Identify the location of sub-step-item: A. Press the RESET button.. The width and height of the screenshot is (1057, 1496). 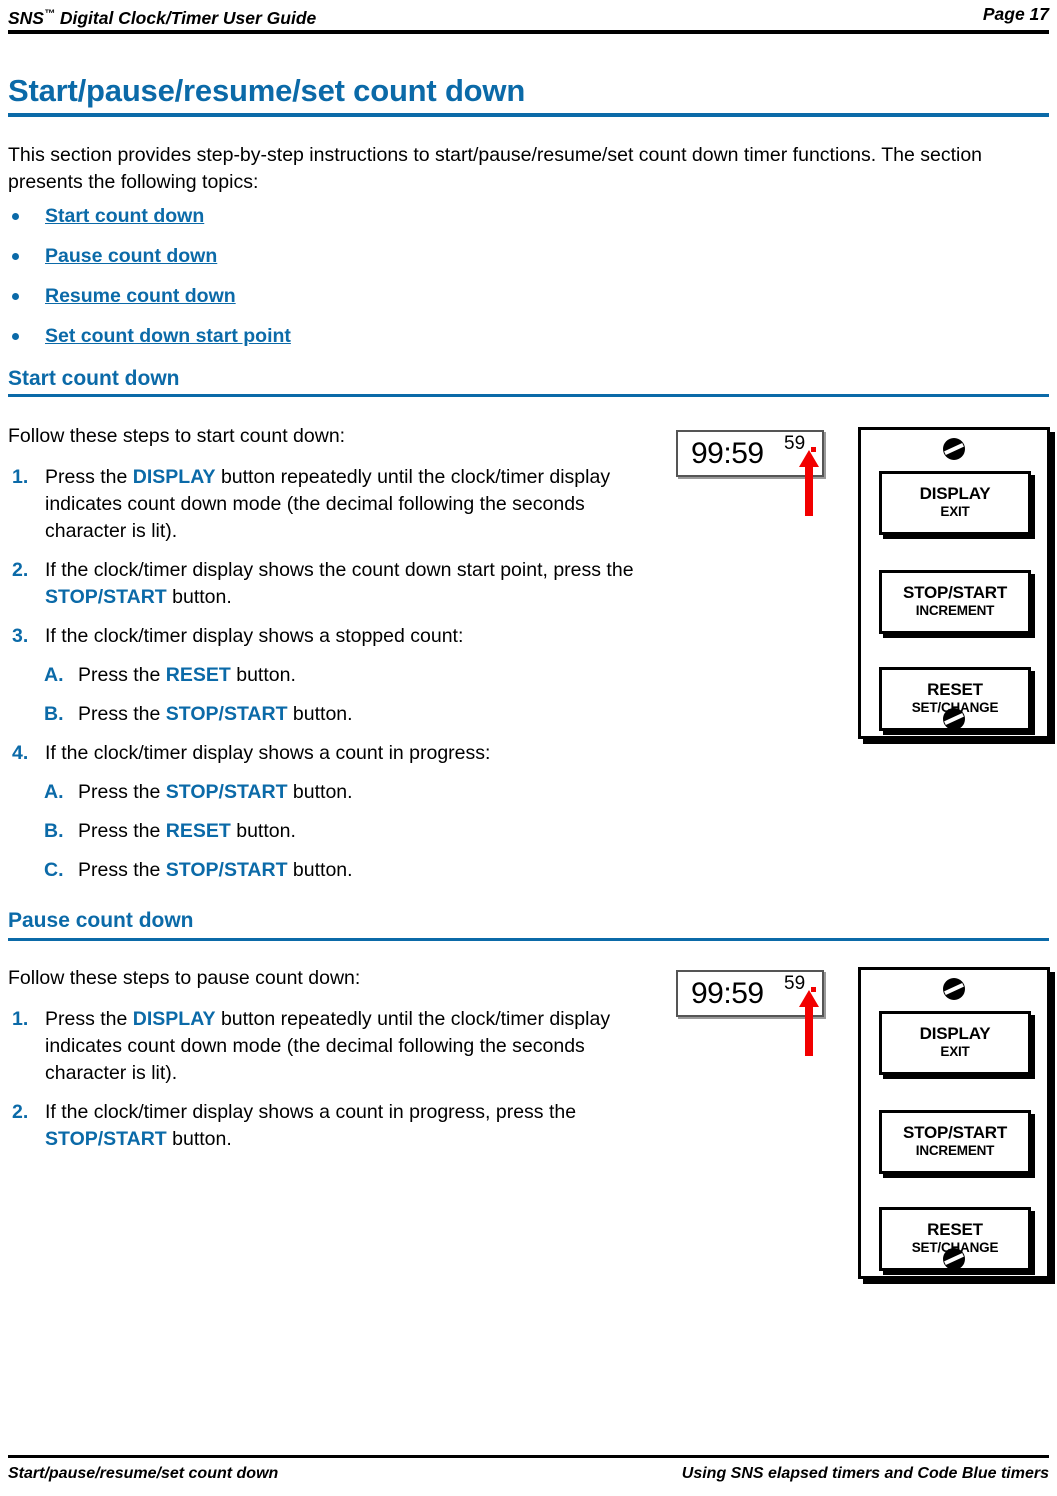
(328, 675).